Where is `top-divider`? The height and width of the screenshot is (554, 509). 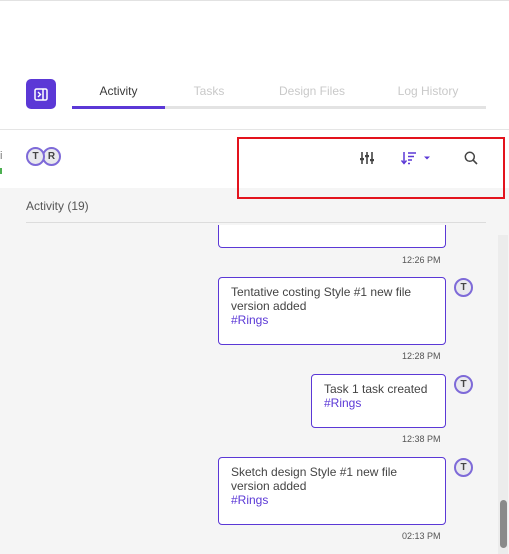 top-divider is located at coordinates (254, 0).